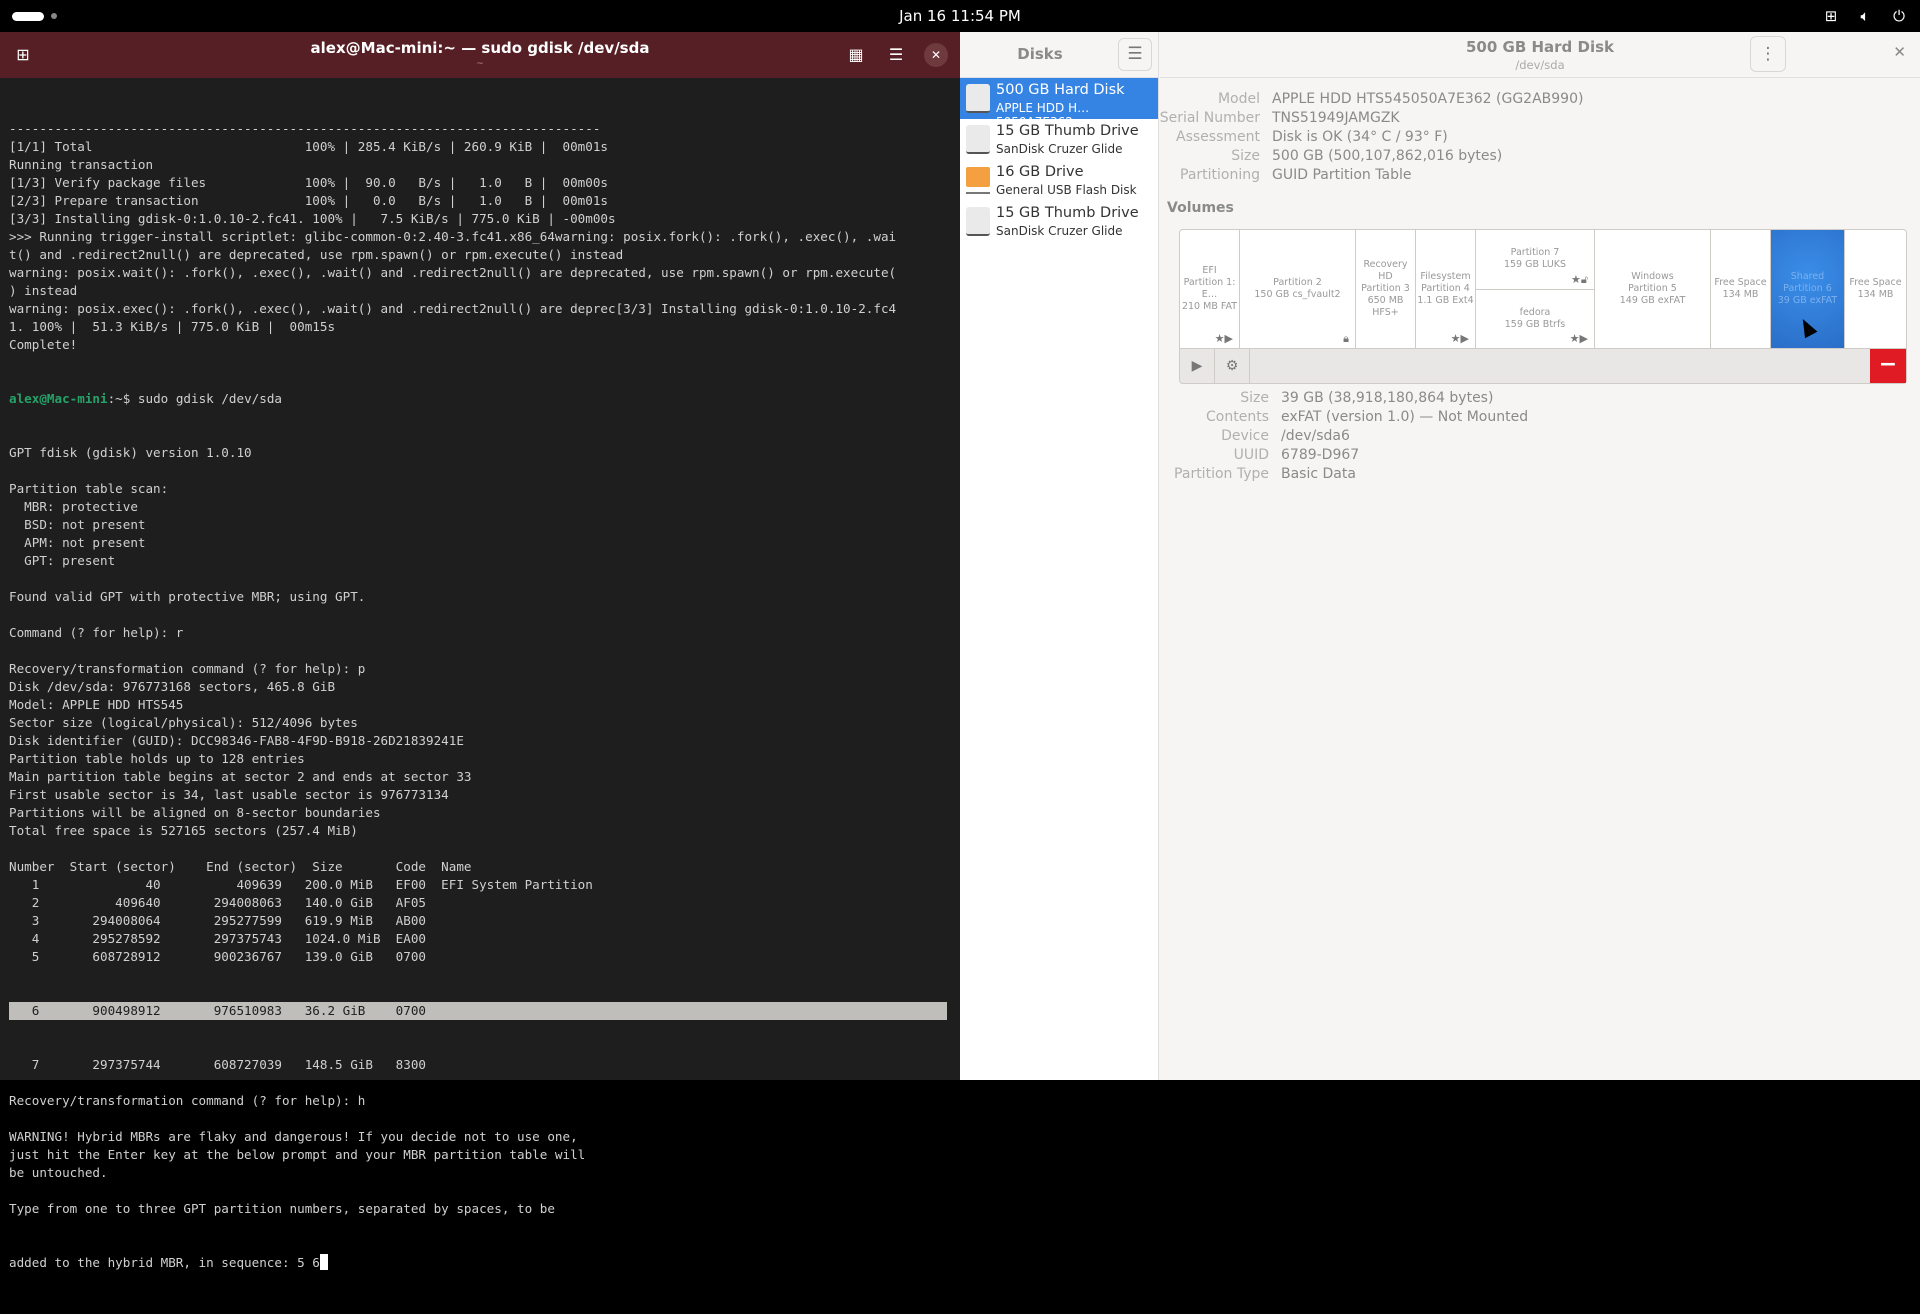  I want to click on terminal-subtitle: ~, so click(480, 64).